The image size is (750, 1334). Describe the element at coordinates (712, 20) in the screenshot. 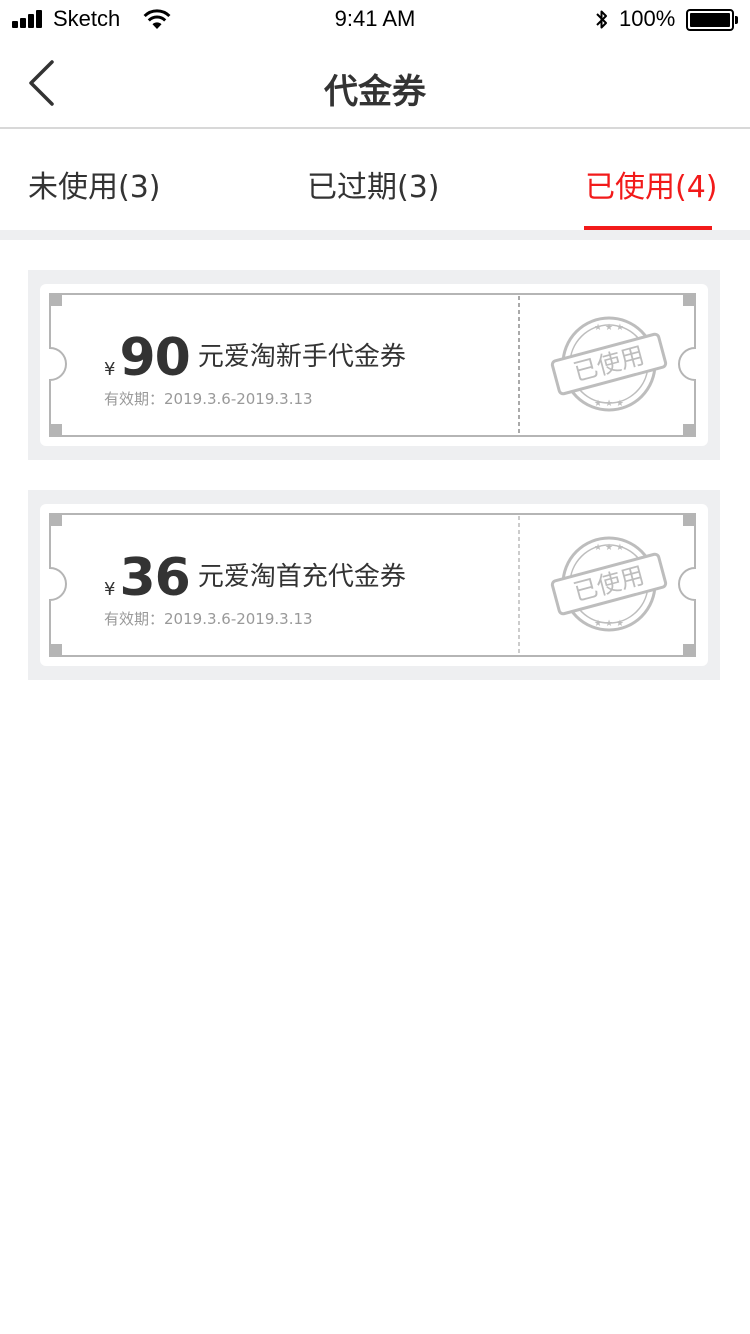

I see `battery-icon` at that location.